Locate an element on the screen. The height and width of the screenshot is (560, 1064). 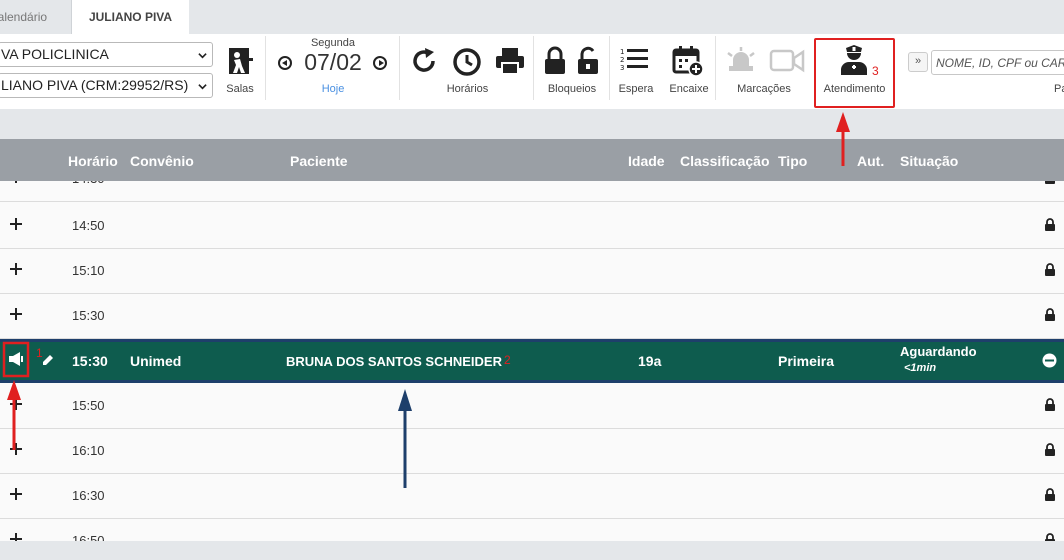
clinic-select: VA POLICLINICA is located at coordinates (106, 54).